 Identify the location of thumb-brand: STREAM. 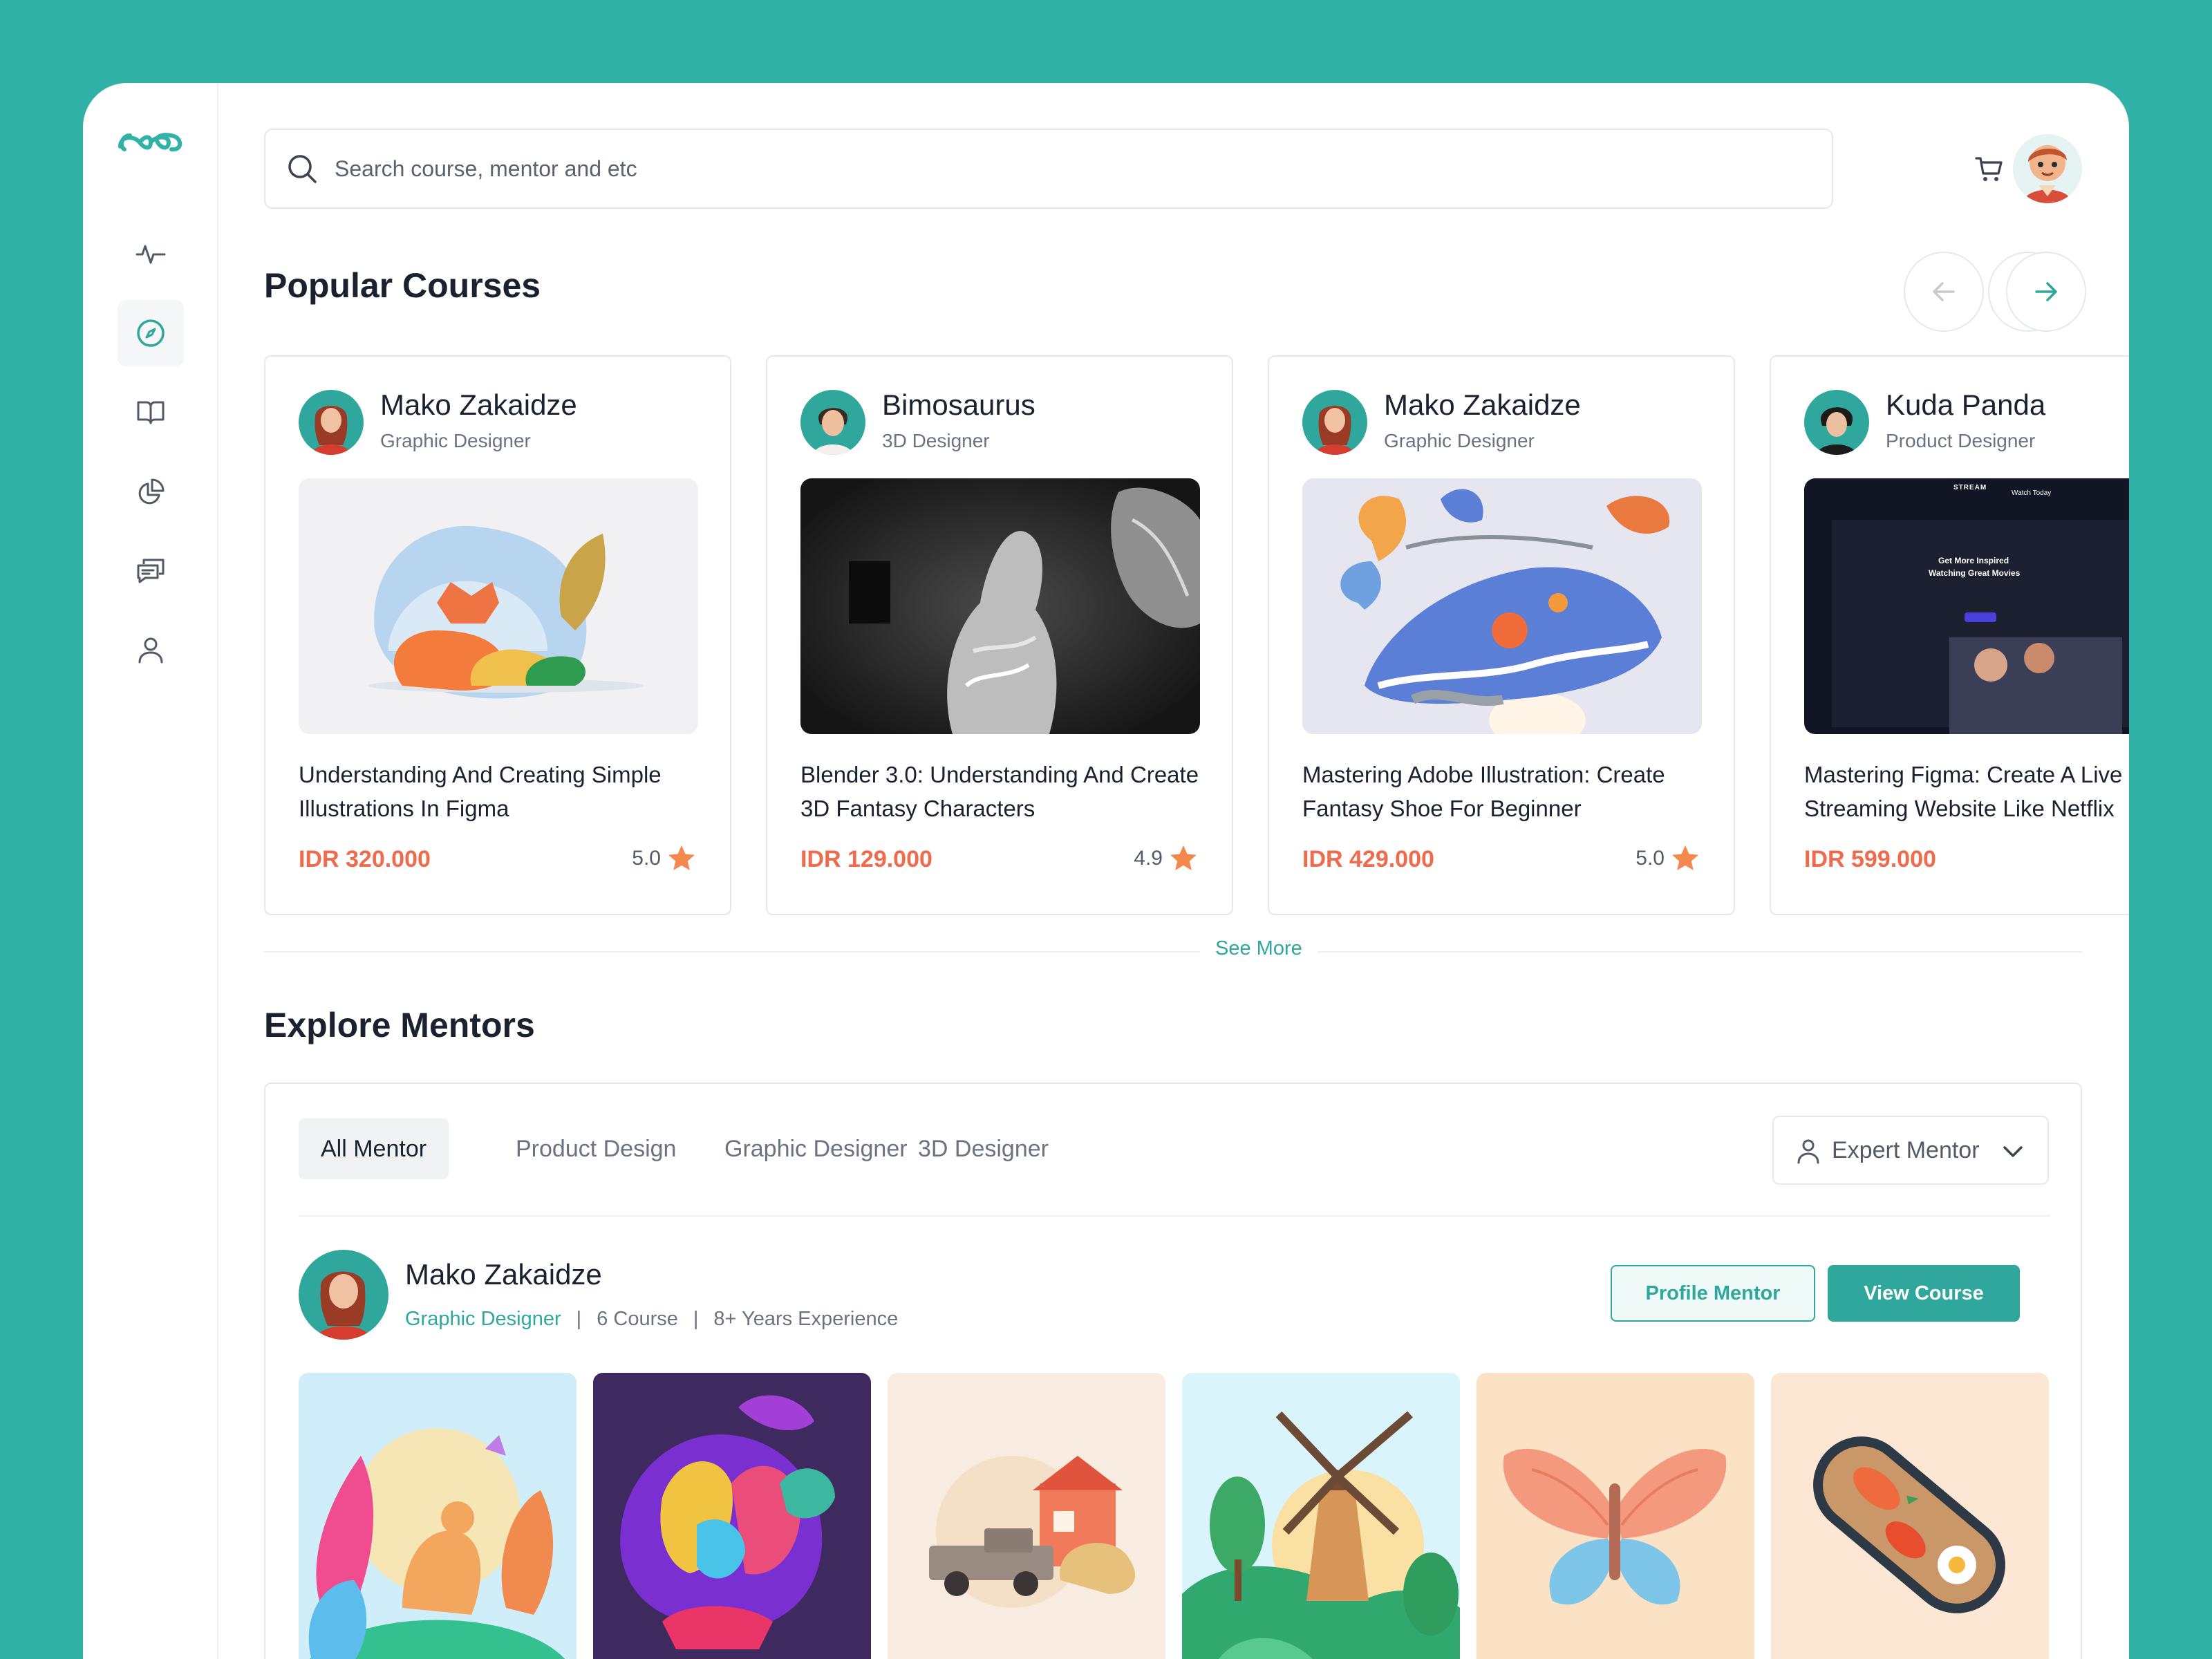
(1970, 488).